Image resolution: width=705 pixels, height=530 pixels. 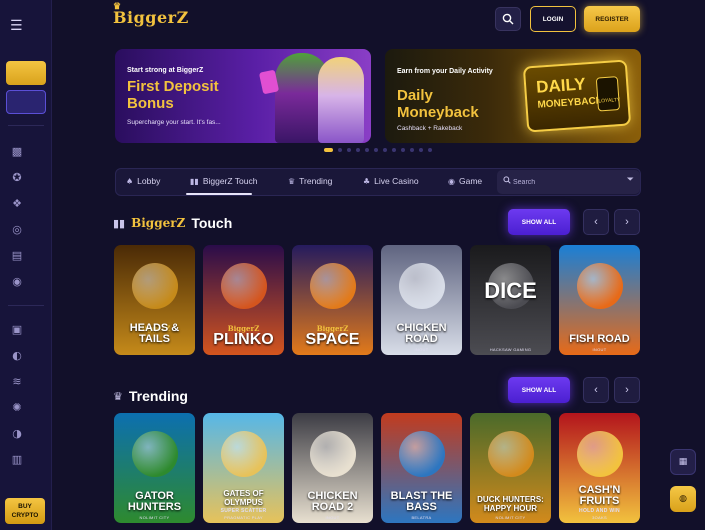 I want to click on show-all-button-trending: SHOW ALL, so click(x=539, y=390).